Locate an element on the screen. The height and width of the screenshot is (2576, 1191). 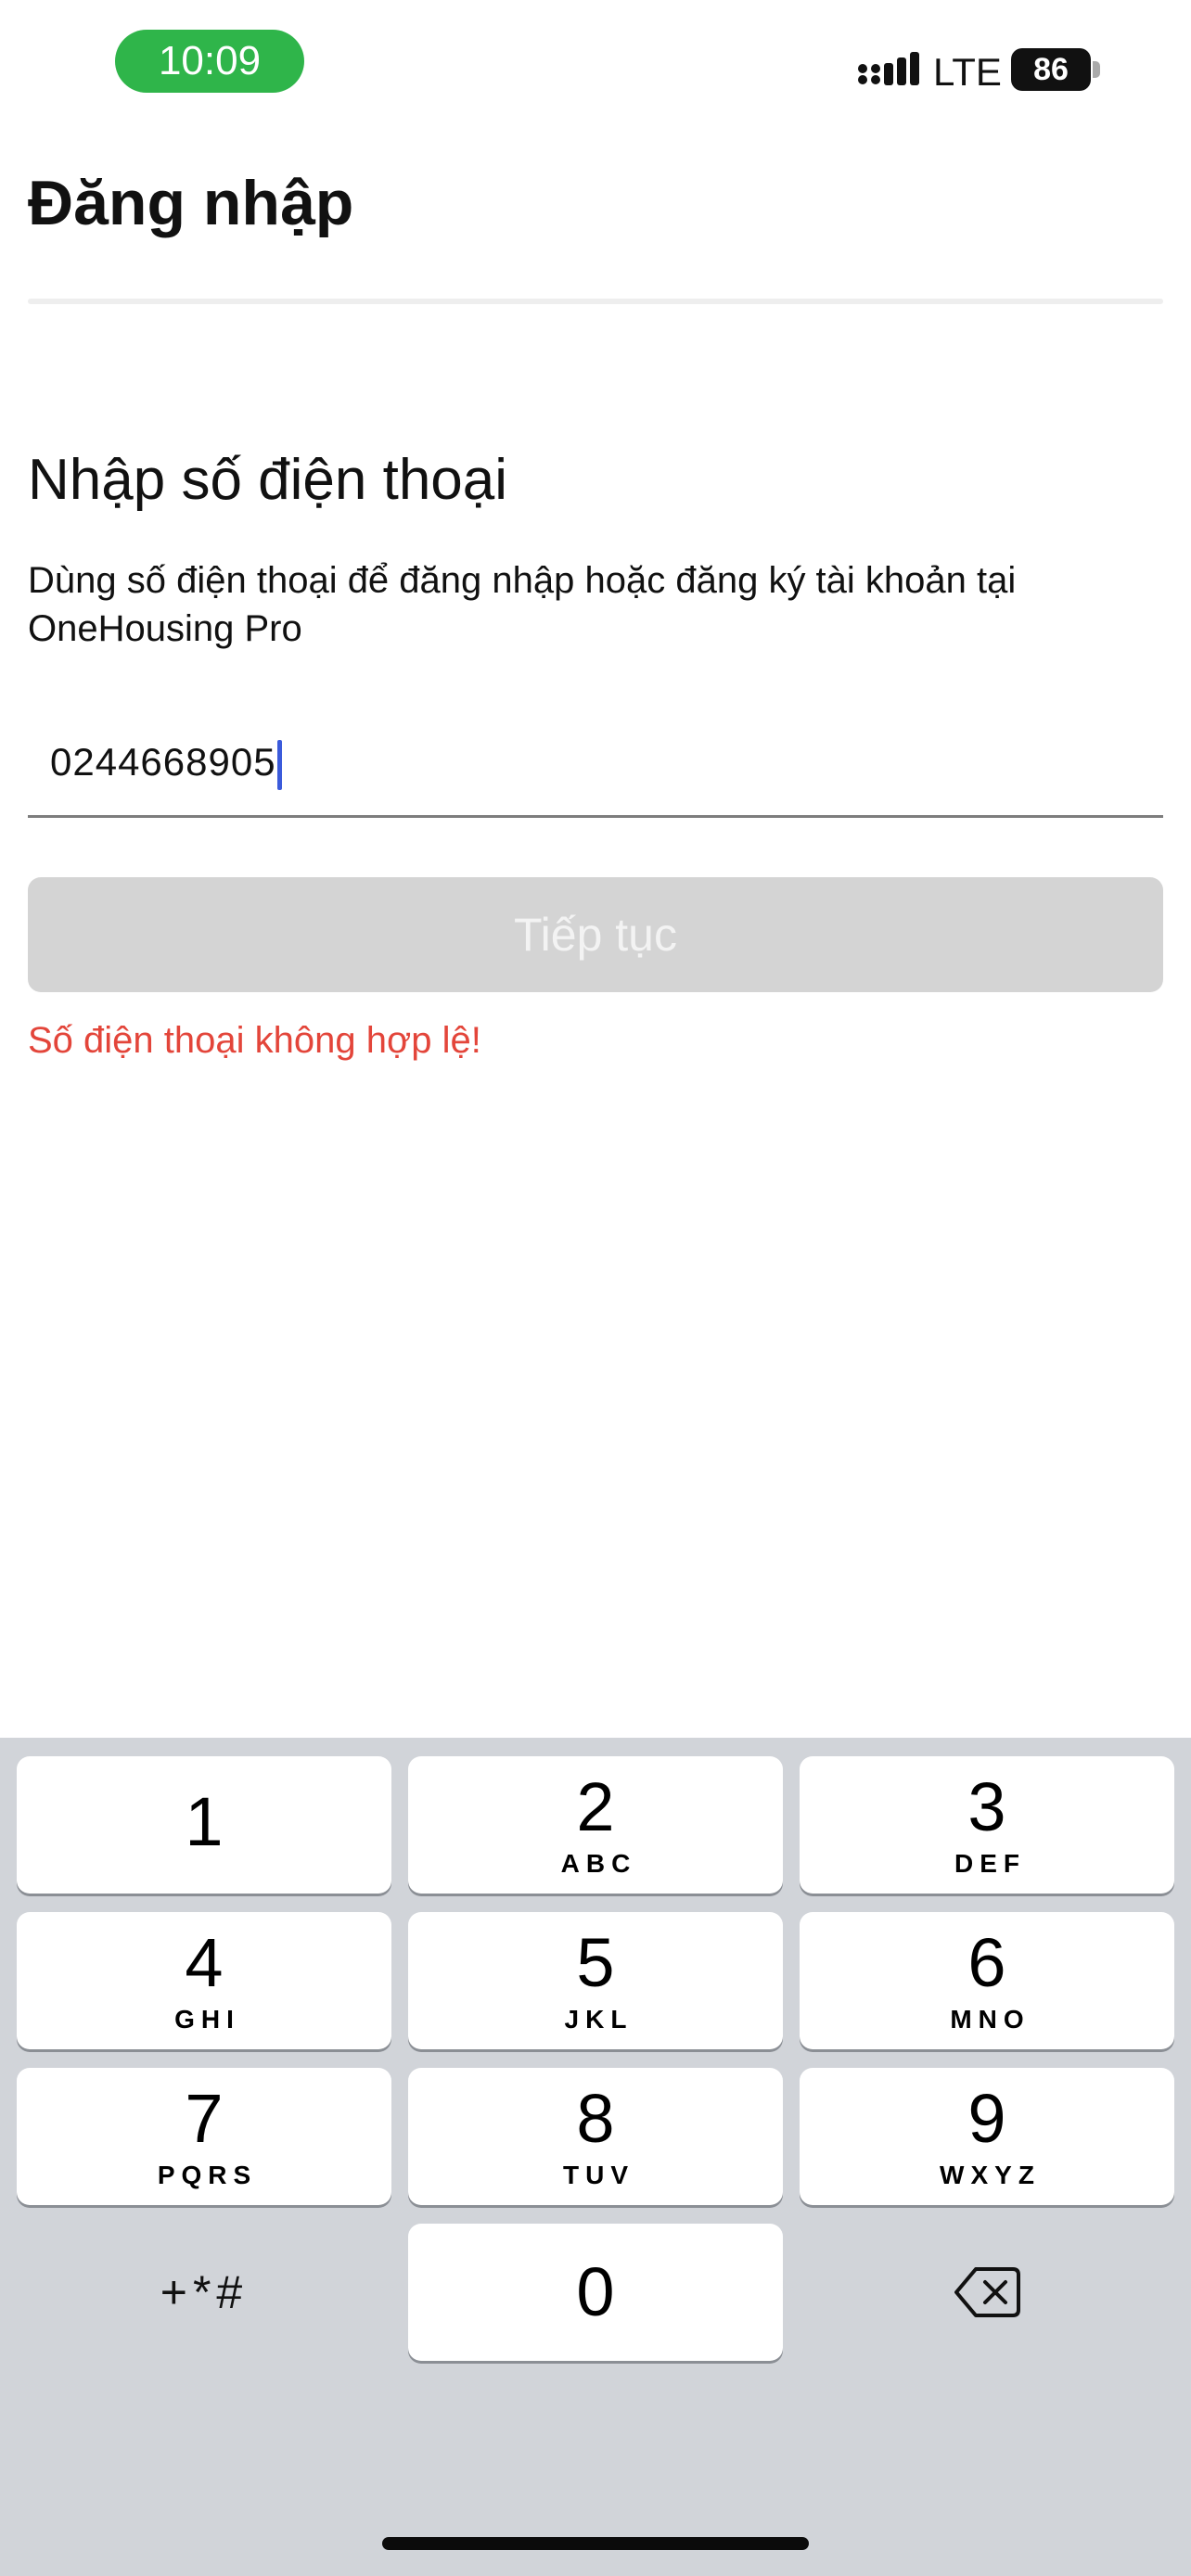
key-digit: 3 is located at coordinates (986, 1806).